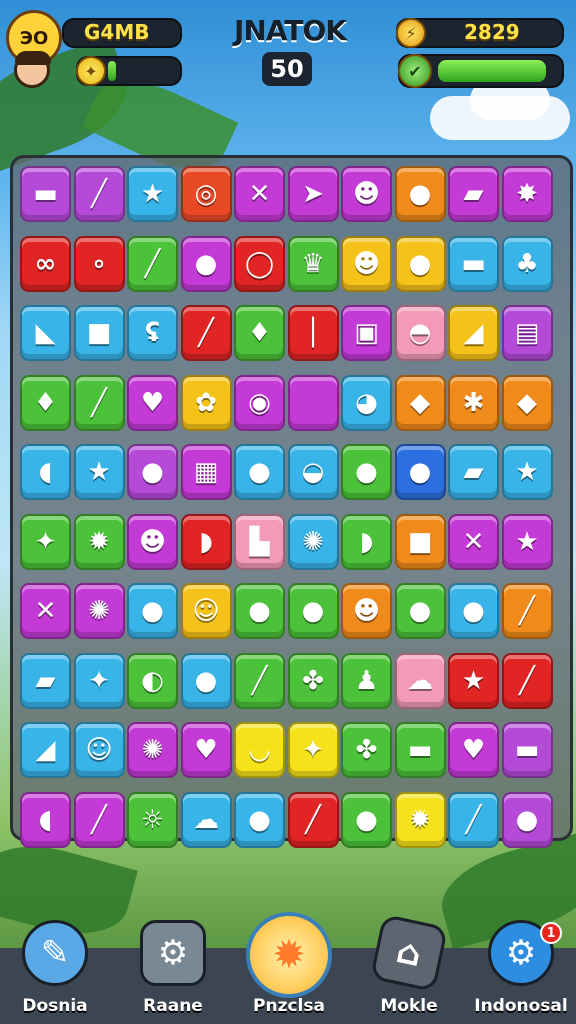 This screenshot has height=1024, width=576. What do you see at coordinates (259, 402) in the screenshot?
I see `game-tile: ◉` at bounding box center [259, 402].